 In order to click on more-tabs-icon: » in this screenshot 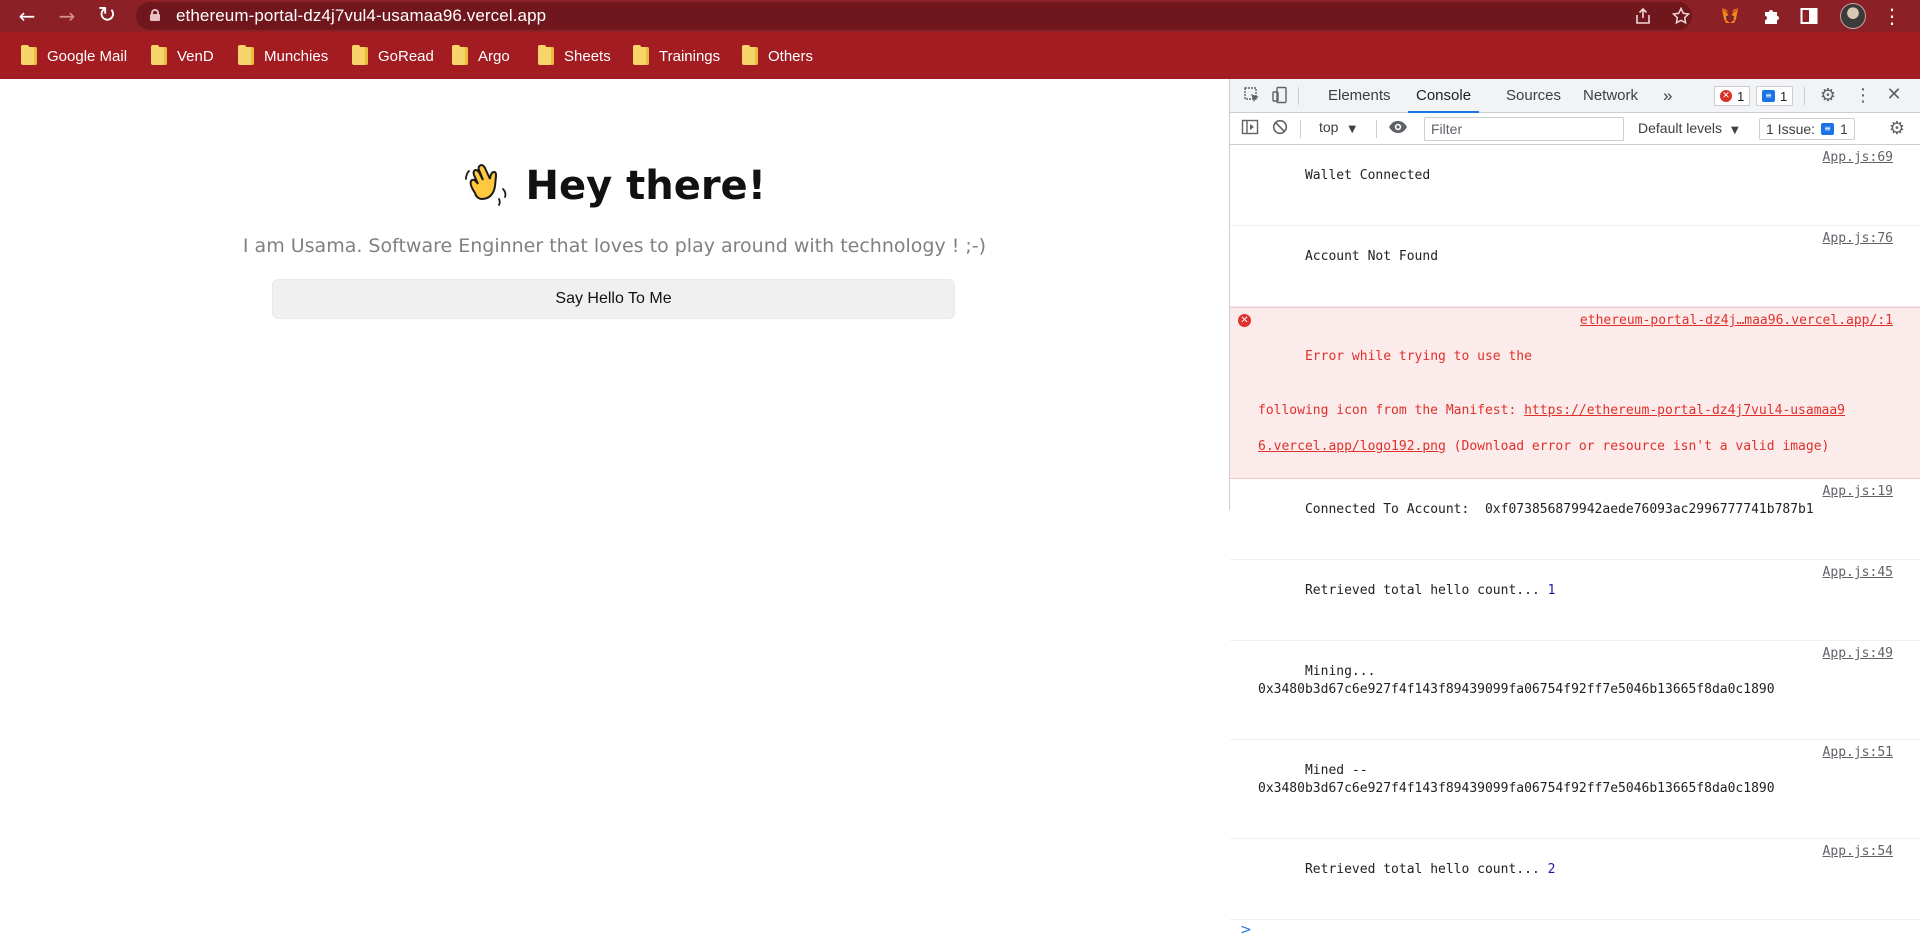, I will do `click(1667, 96)`.